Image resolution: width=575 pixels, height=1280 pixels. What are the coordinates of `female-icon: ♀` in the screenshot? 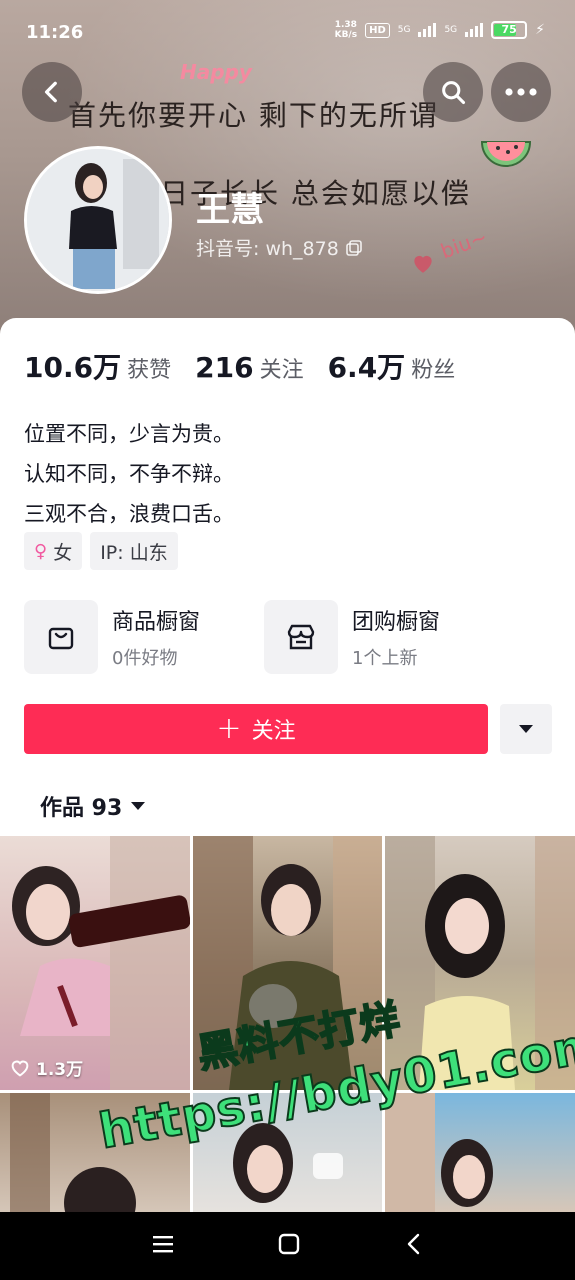 It's located at (41, 551).